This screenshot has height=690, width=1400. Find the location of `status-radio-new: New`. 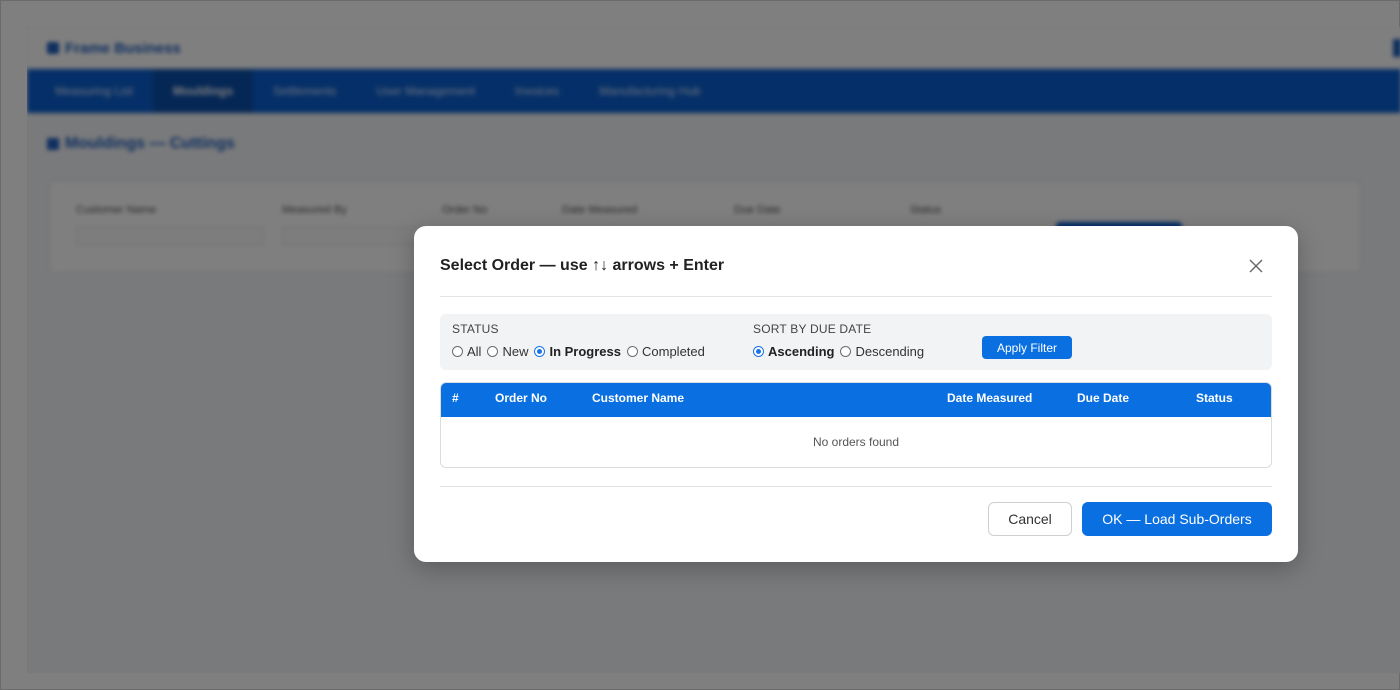

status-radio-new: New is located at coordinates (507, 351).